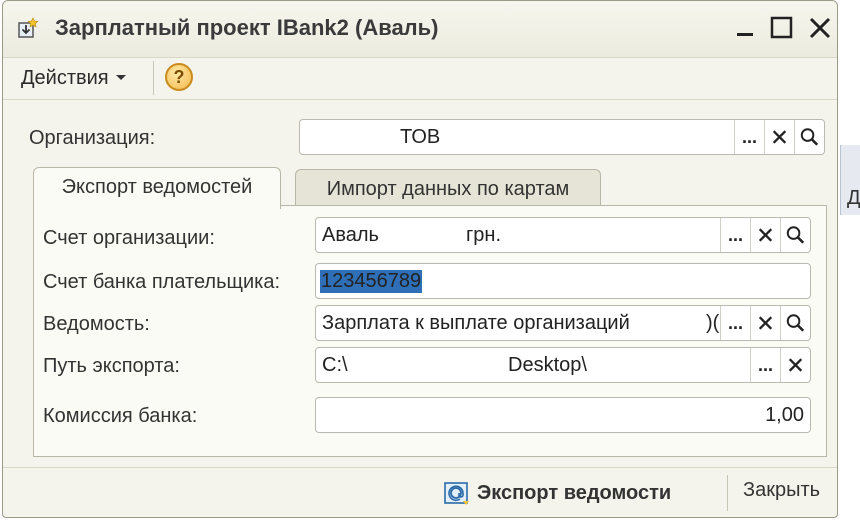  I want to click on export-path-label: Путь экспорта:, so click(111, 366).